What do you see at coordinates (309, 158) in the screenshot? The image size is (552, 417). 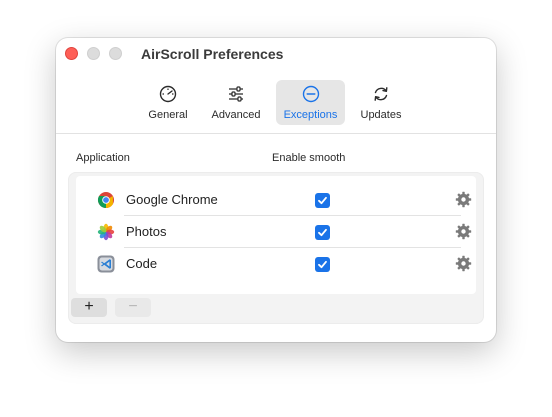 I see `column-header-enable-smooth: Enable smooth` at bounding box center [309, 158].